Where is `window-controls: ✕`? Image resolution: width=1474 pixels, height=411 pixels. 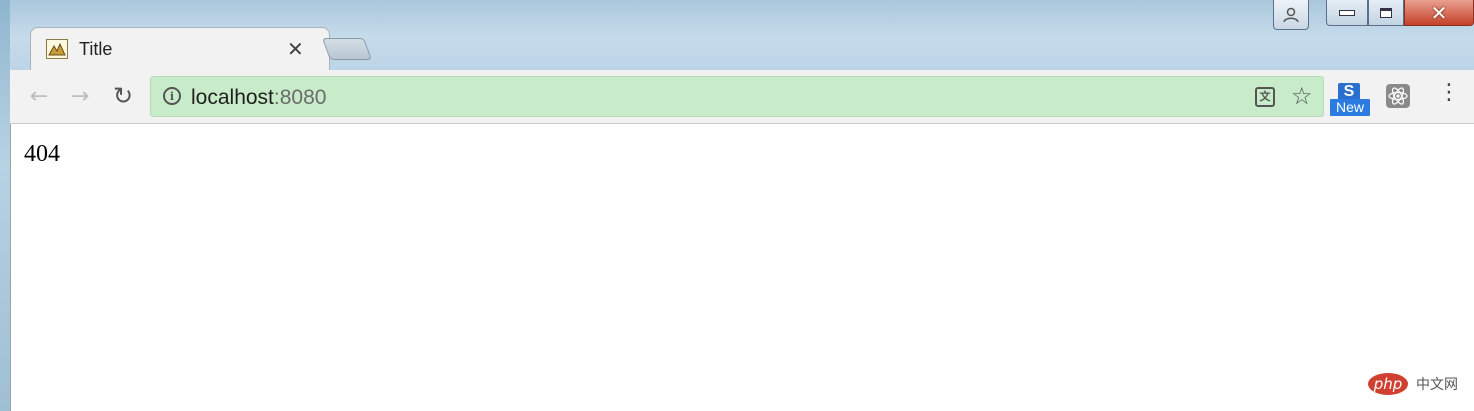 window-controls: ✕ is located at coordinates (1400, 14).